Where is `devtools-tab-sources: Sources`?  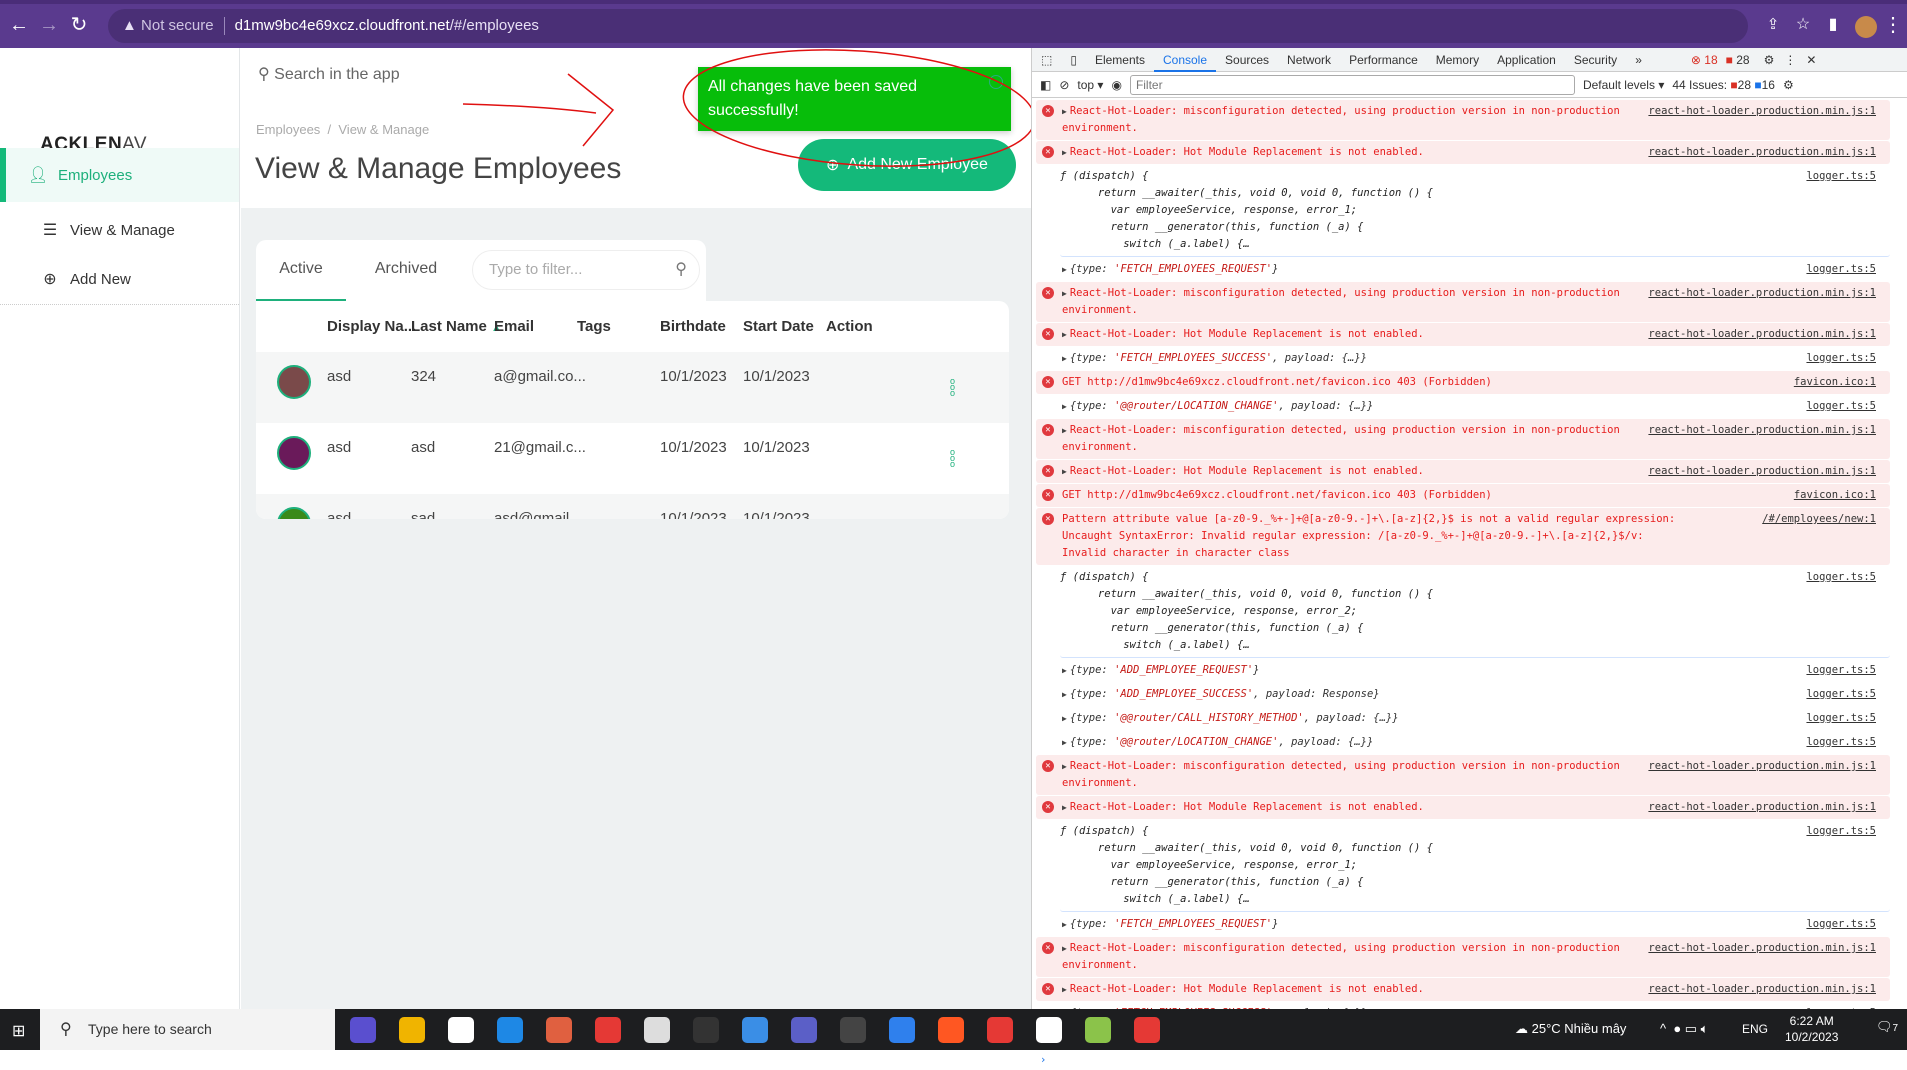 devtools-tab-sources: Sources is located at coordinates (1247, 60).